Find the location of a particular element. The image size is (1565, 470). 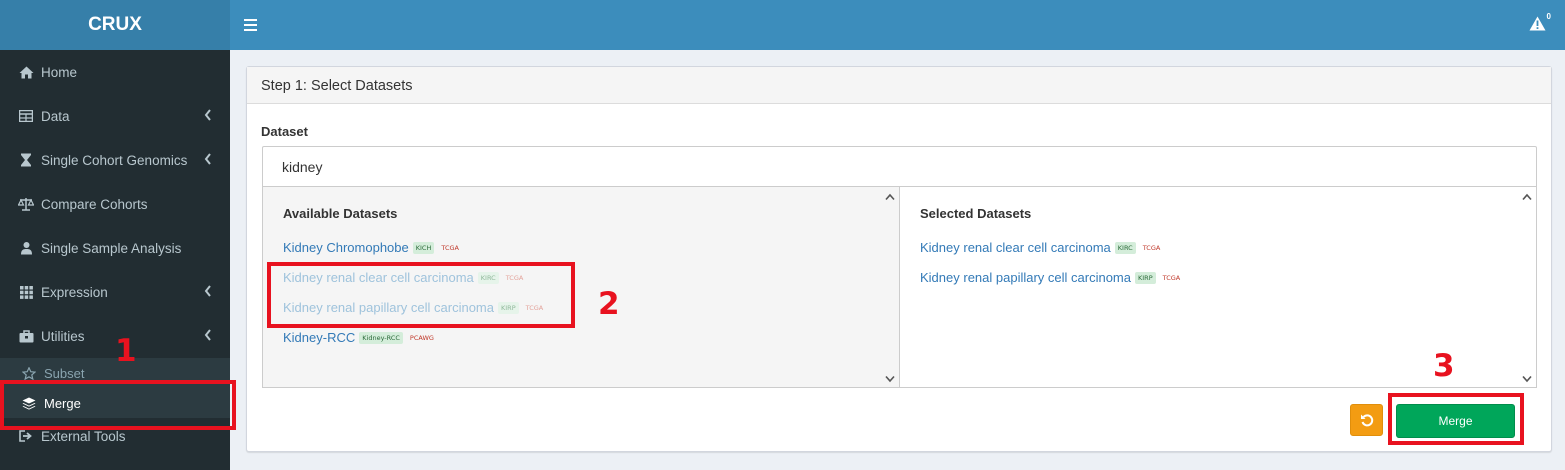

sidebar-item-data: Data is located at coordinates (115, 116).